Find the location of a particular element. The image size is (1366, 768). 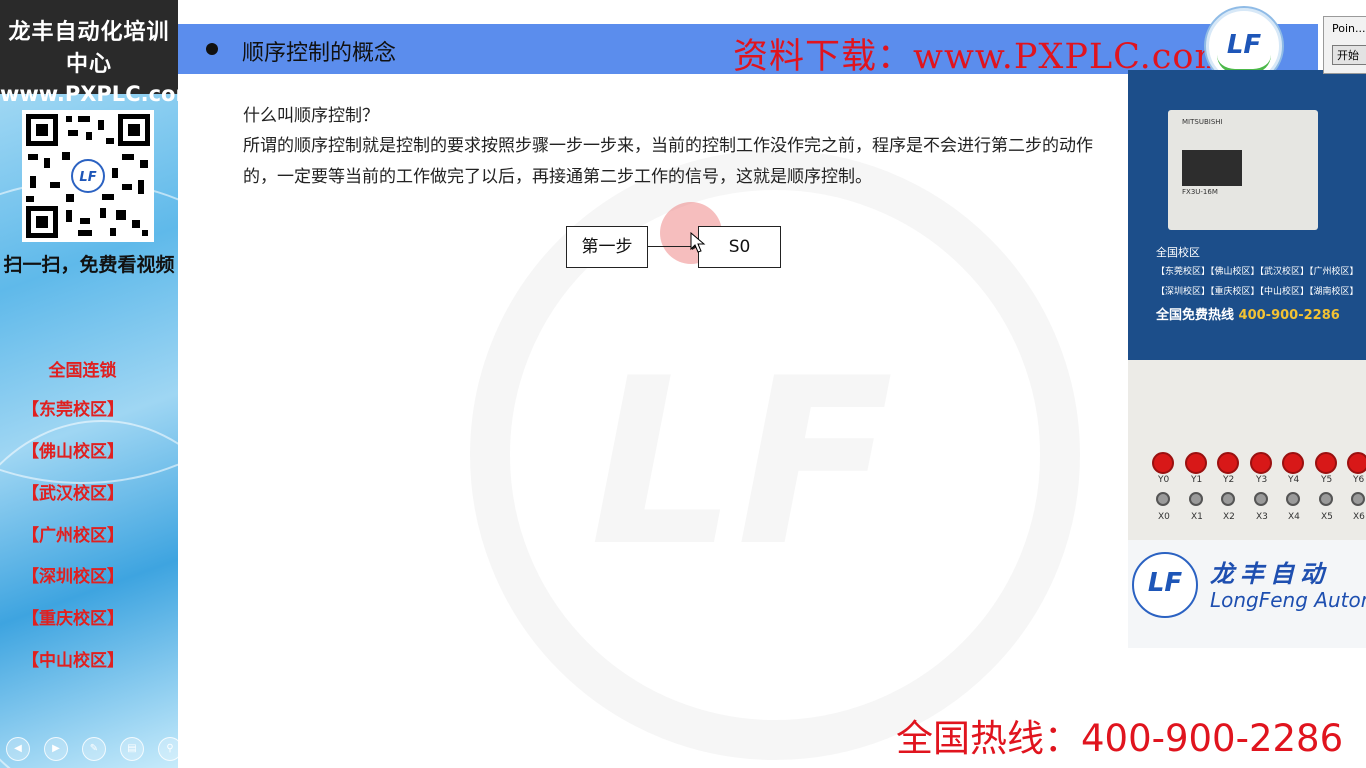

step-box-first: 第一步 is located at coordinates (607, 247).